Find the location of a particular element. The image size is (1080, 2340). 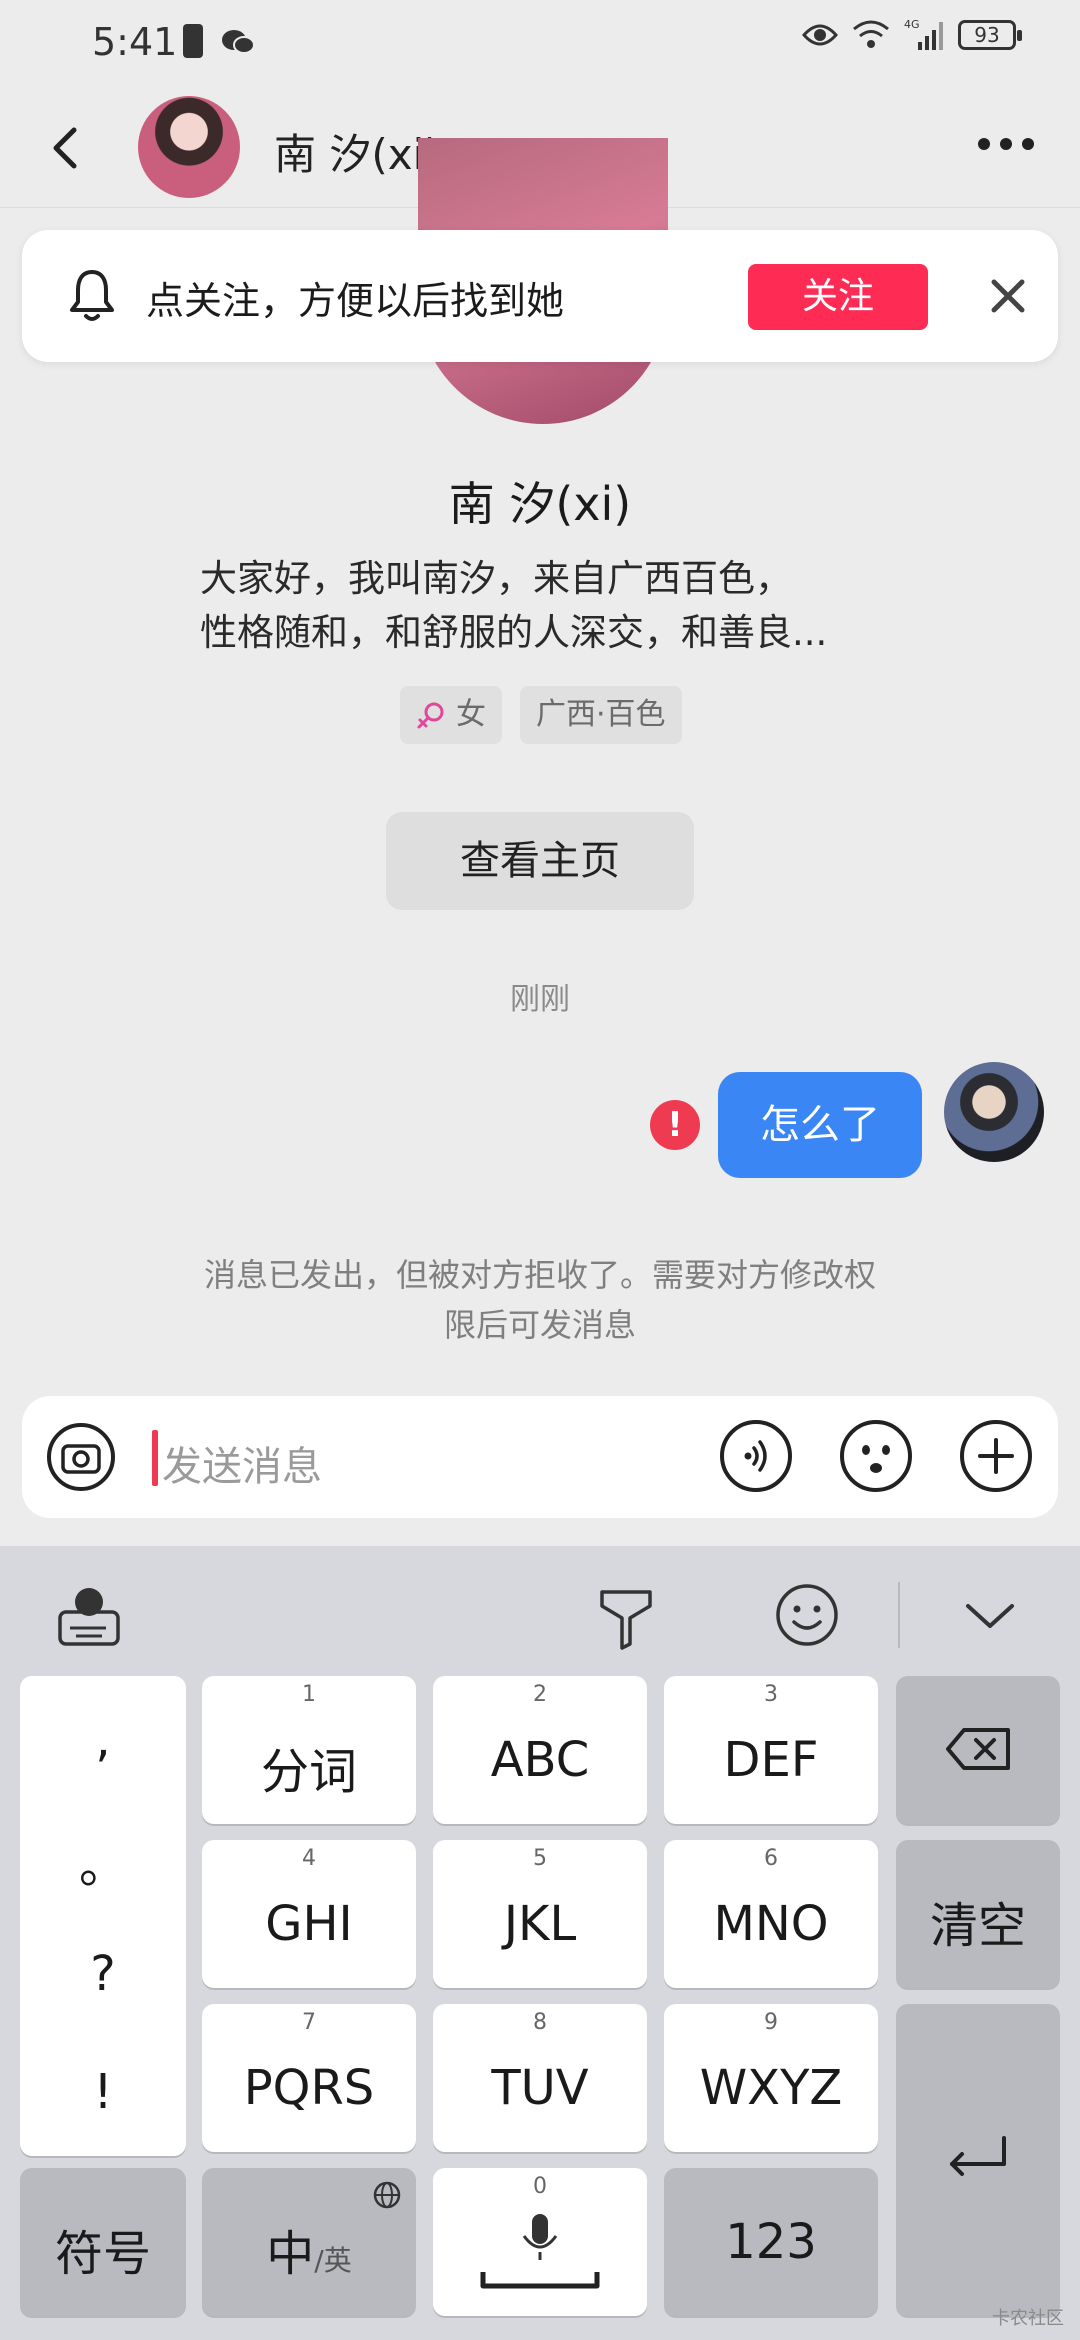

follow-banner: 点关注，方便以后找到她 关注 is located at coordinates (540, 296).